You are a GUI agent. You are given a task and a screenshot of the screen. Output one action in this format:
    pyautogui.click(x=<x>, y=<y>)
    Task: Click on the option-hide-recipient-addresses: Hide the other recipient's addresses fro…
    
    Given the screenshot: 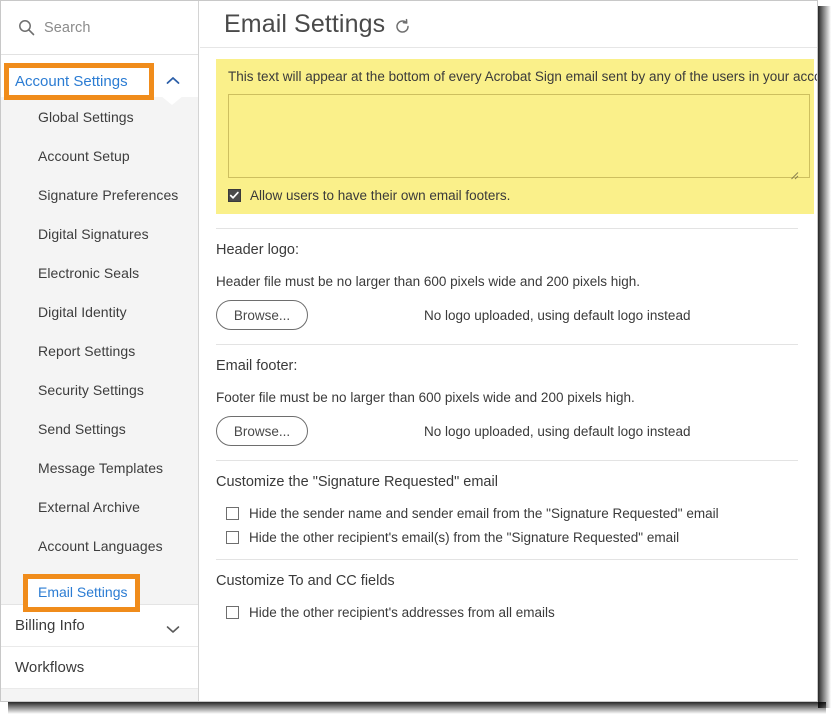 What is the action you would take?
    pyautogui.click(x=507, y=612)
    